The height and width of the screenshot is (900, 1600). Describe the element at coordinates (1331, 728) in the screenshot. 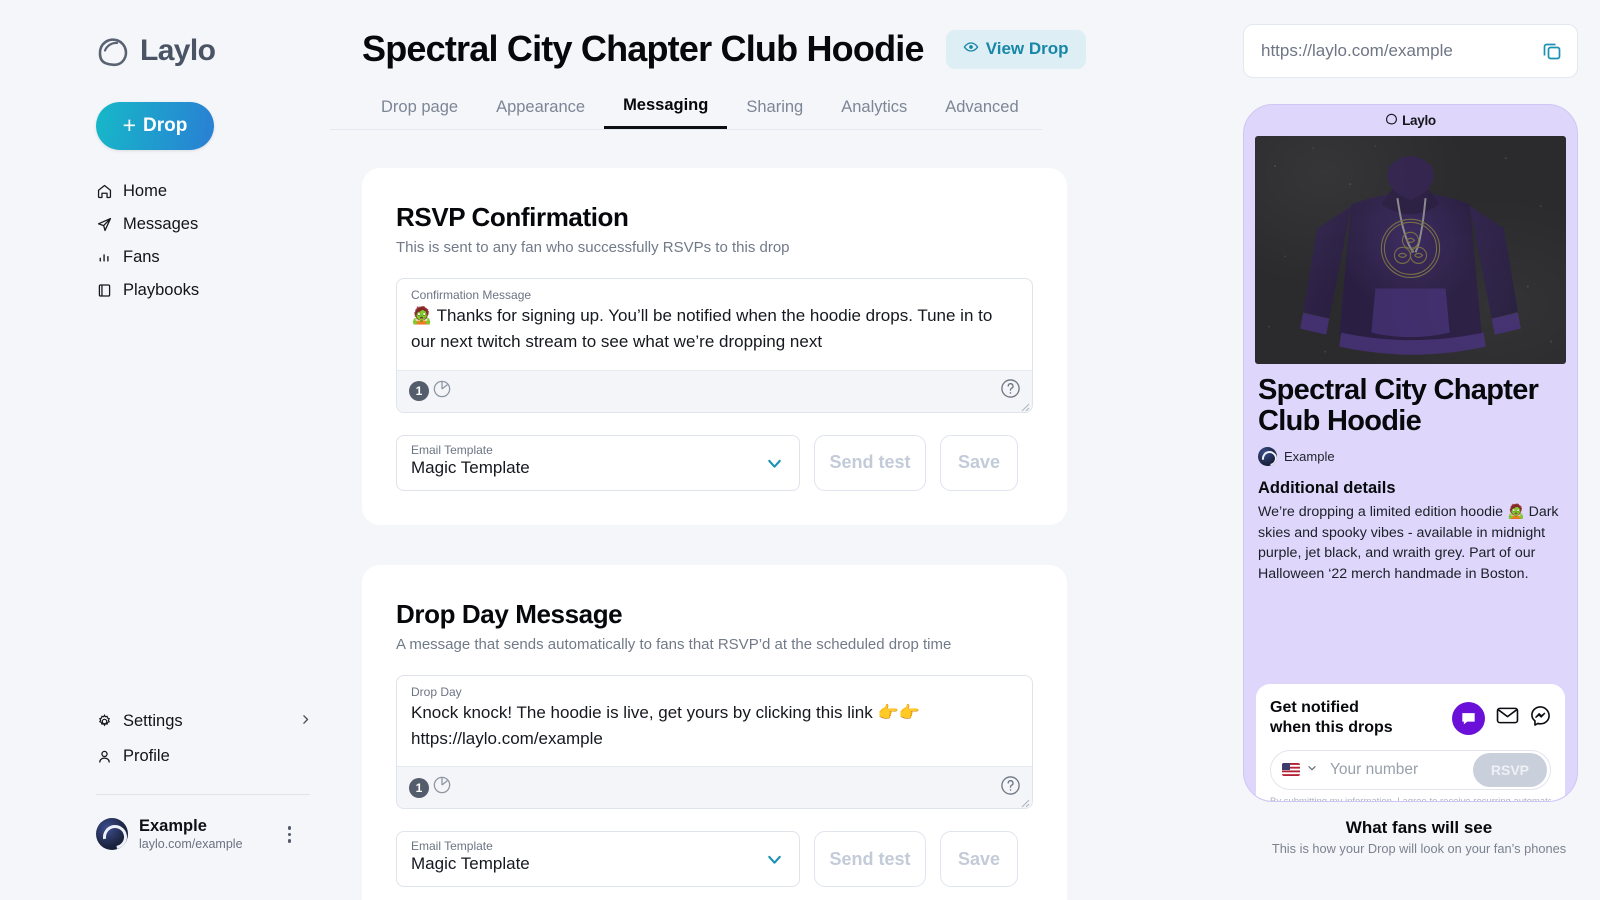

I see `rsvp-title-line2: when this drops` at that location.